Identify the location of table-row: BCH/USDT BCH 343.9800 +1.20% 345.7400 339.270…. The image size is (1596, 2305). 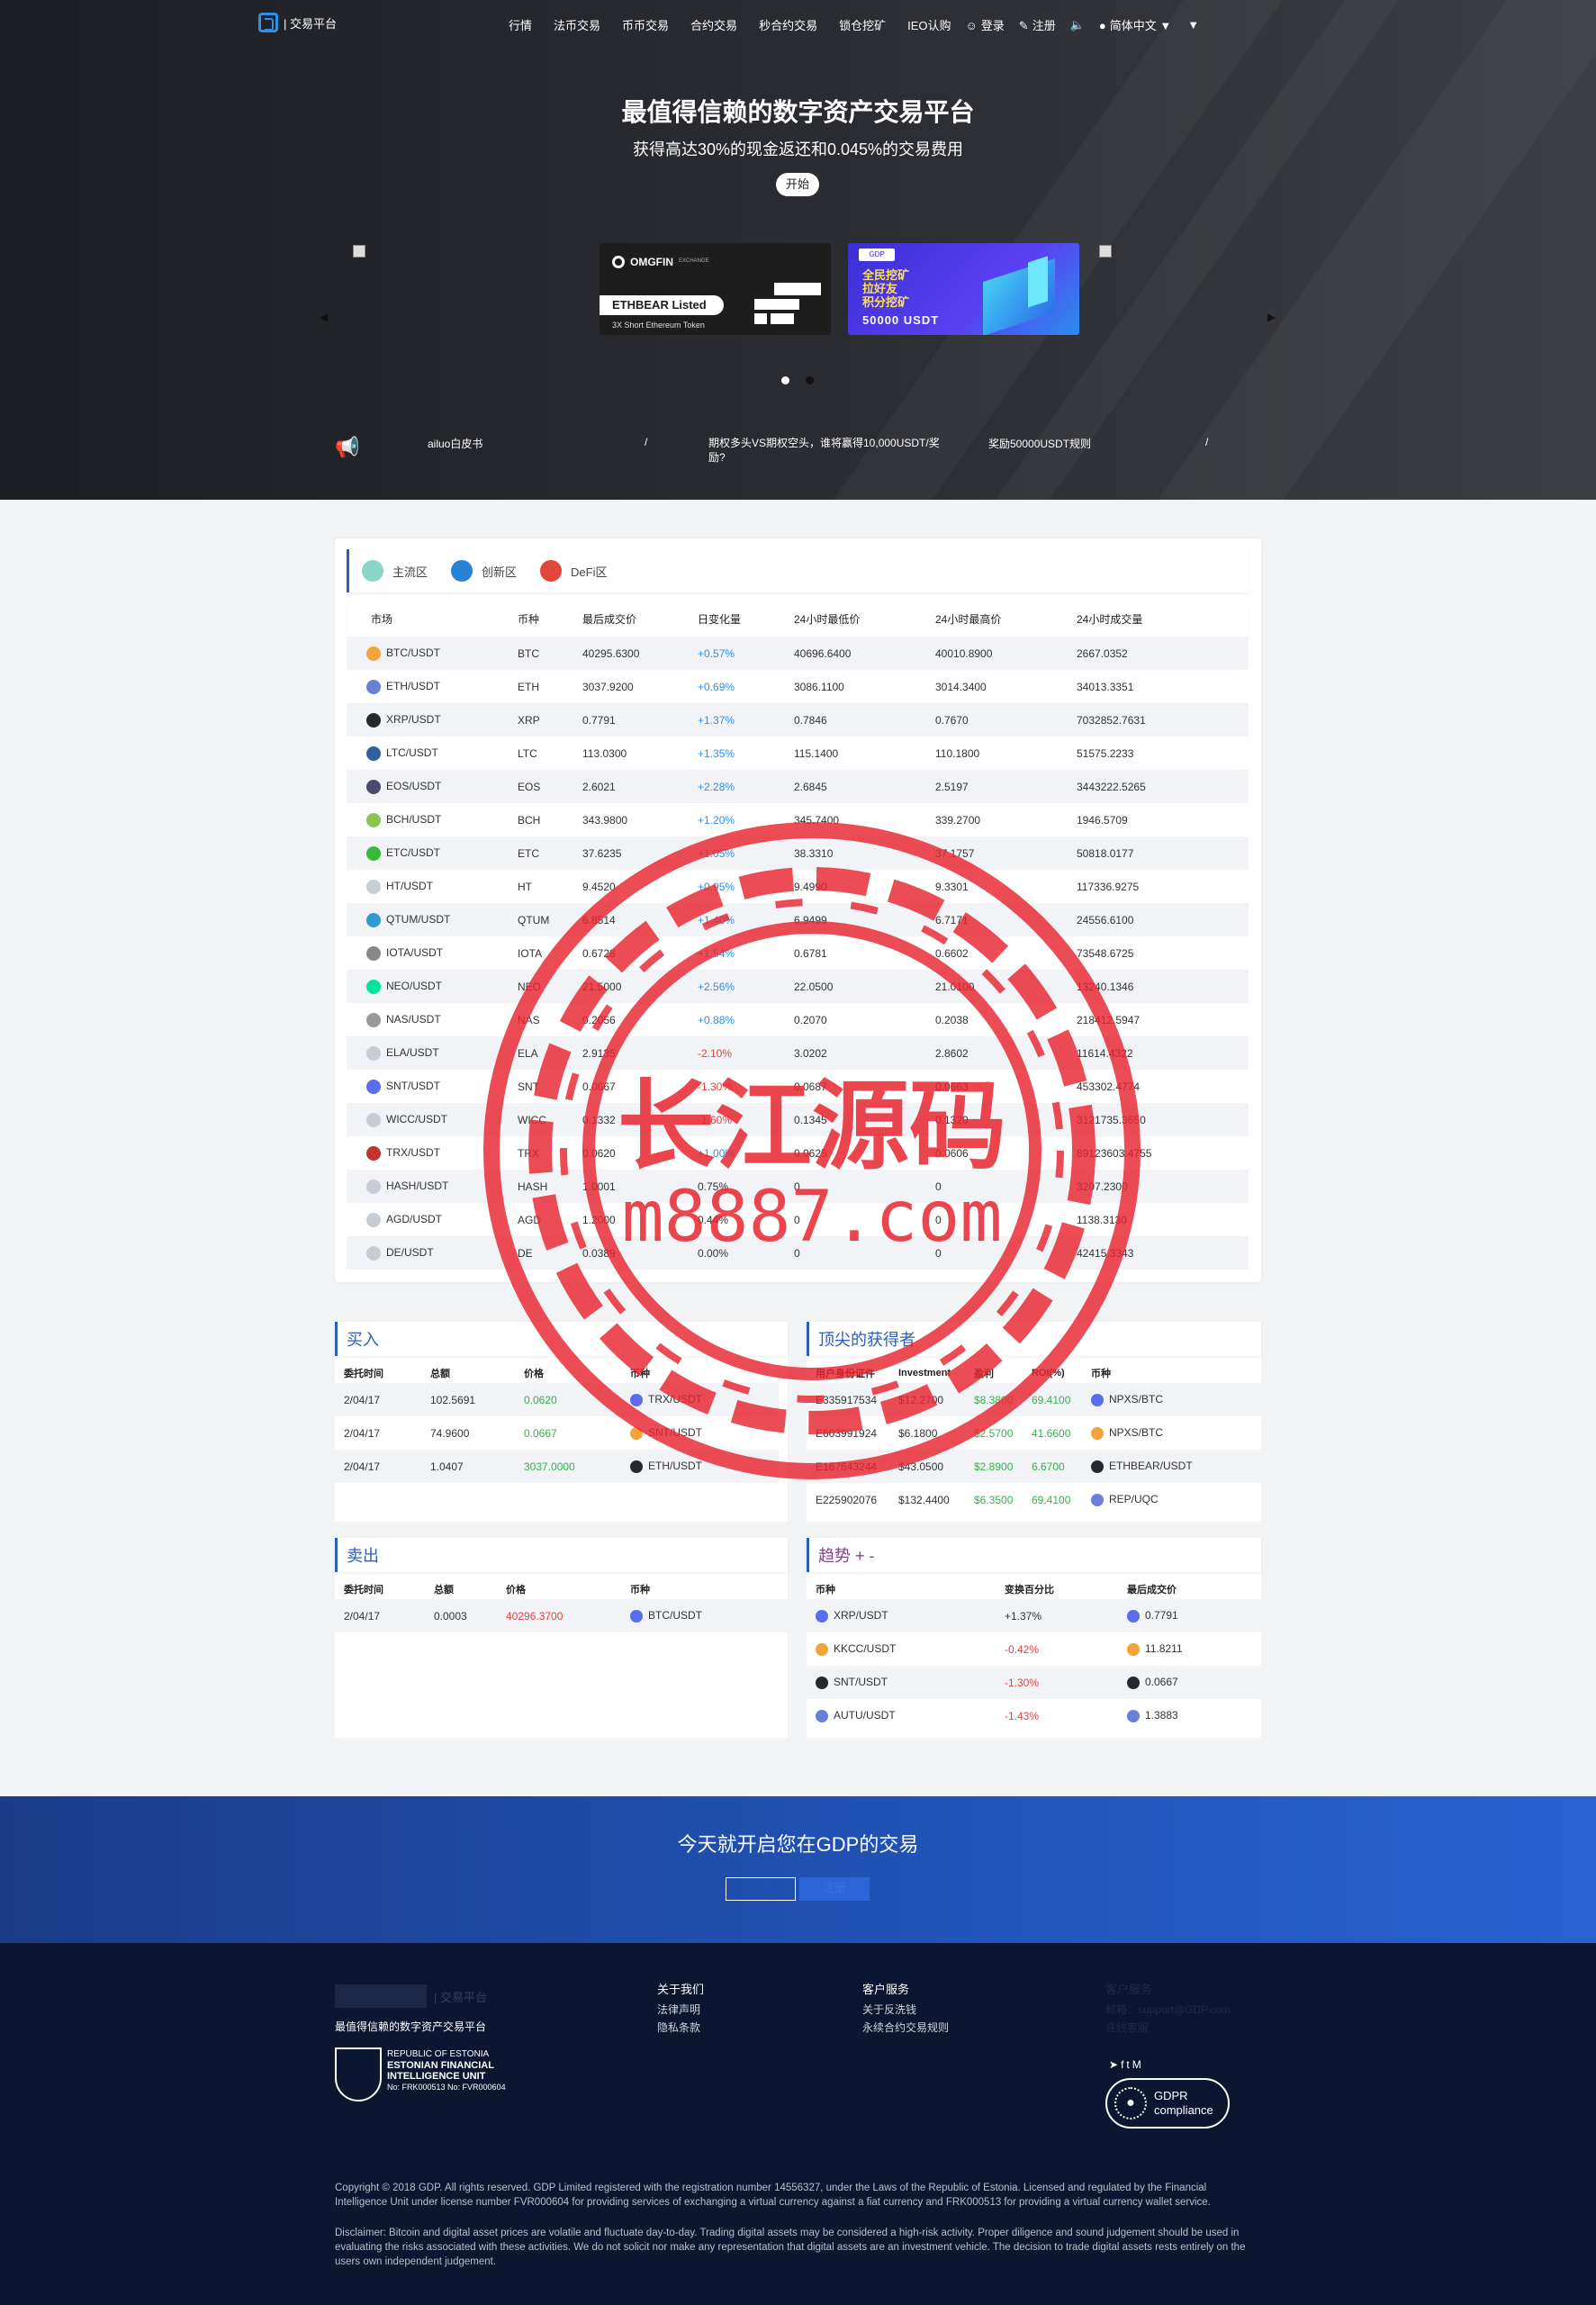
(798, 819).